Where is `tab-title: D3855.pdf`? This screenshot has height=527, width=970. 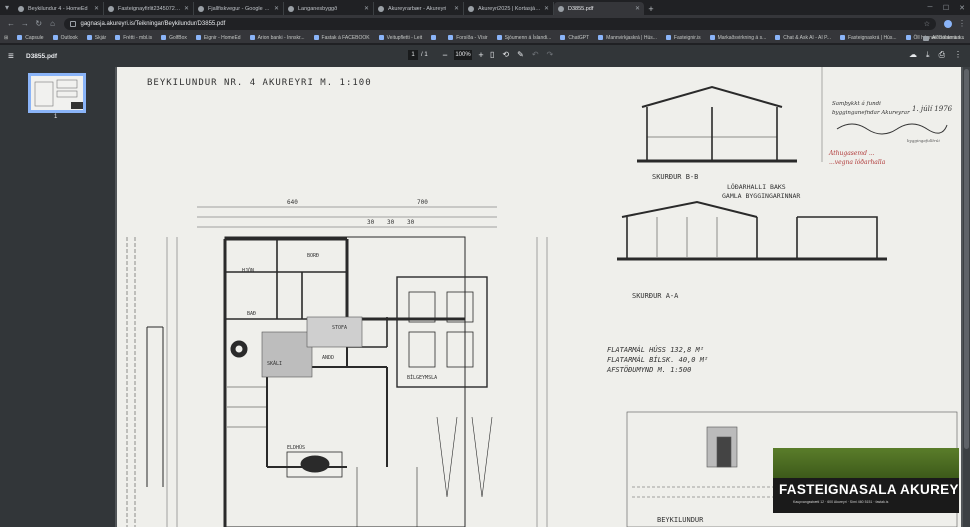 tab-title: D3855.pdf is located at coordinates (581, 8).